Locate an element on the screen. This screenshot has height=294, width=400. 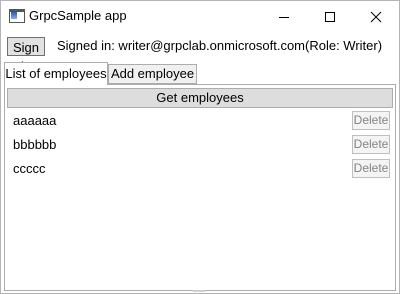
list-item: aaaaaa Delete is located at coordinates (200, 123).